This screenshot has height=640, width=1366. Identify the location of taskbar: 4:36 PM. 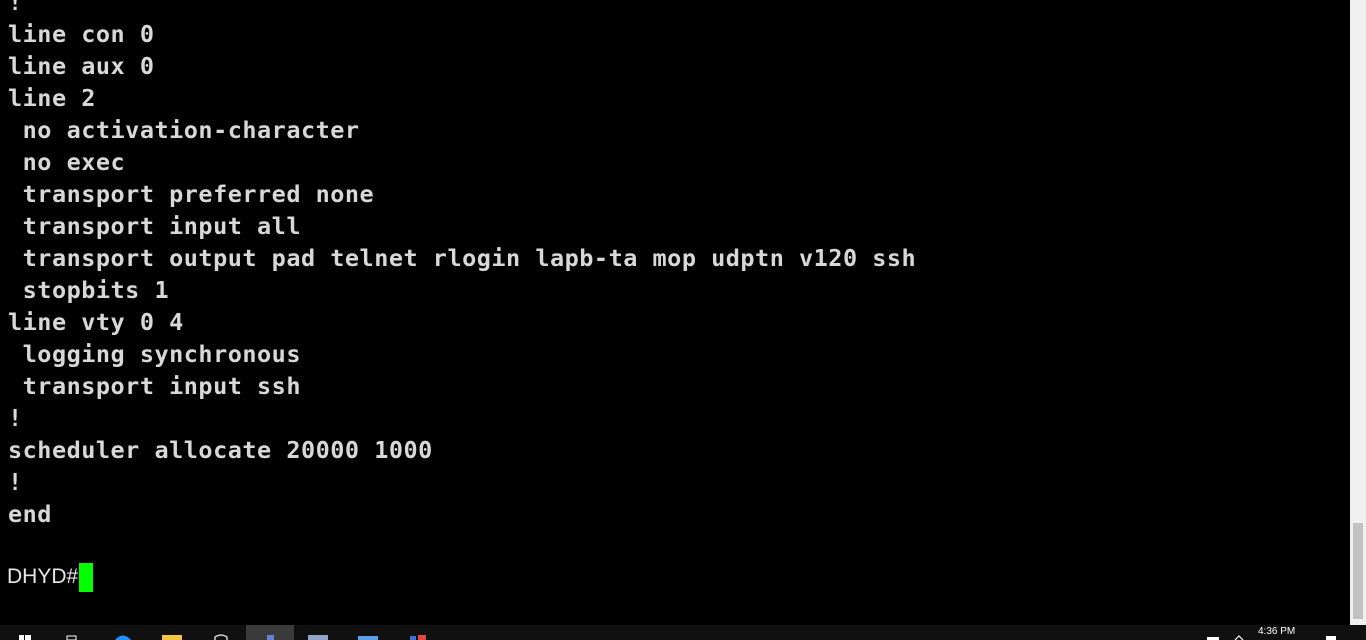
(683, 632).